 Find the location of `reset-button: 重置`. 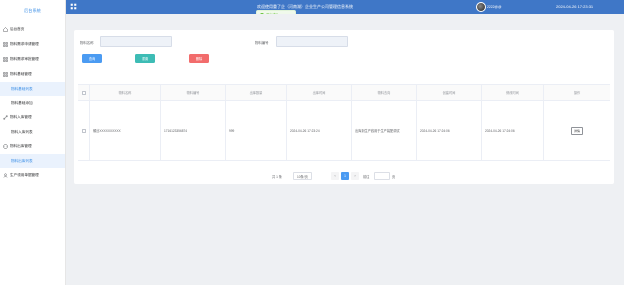

reset-button: 重置 is located at coordinates (145, 58).